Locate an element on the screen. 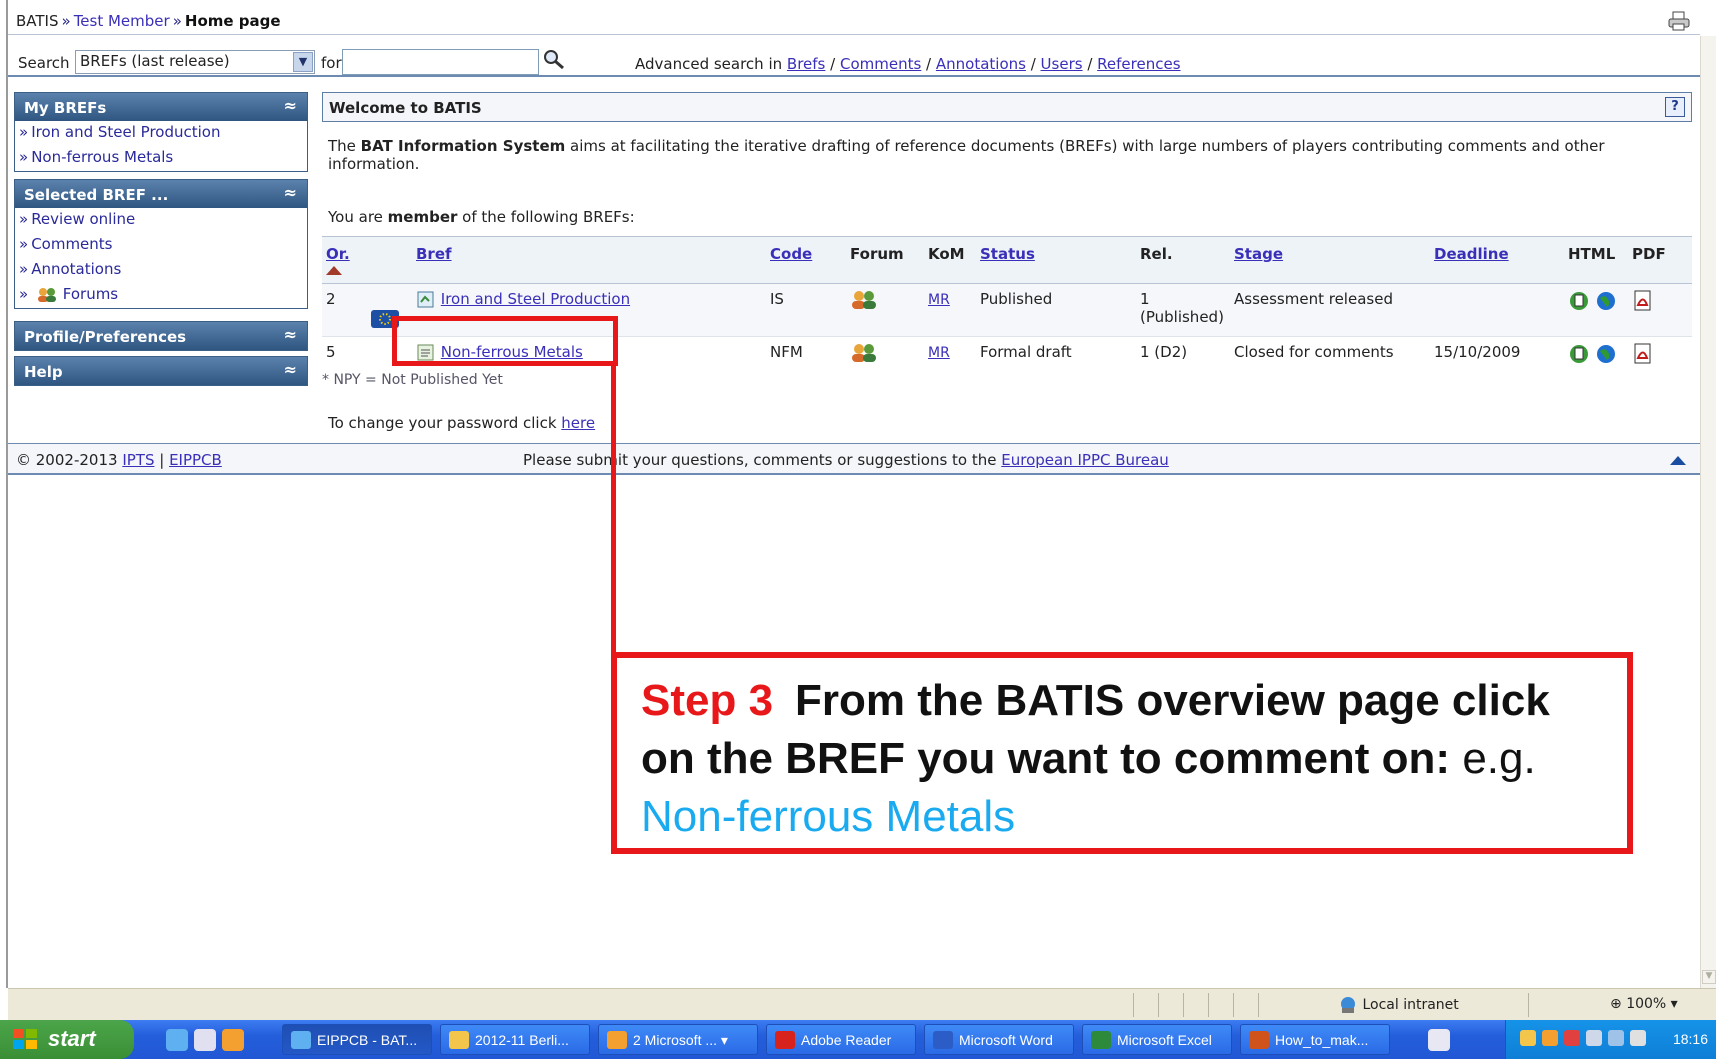  cell-rel: 1 (Published) is located at coordinates (1183, 310).